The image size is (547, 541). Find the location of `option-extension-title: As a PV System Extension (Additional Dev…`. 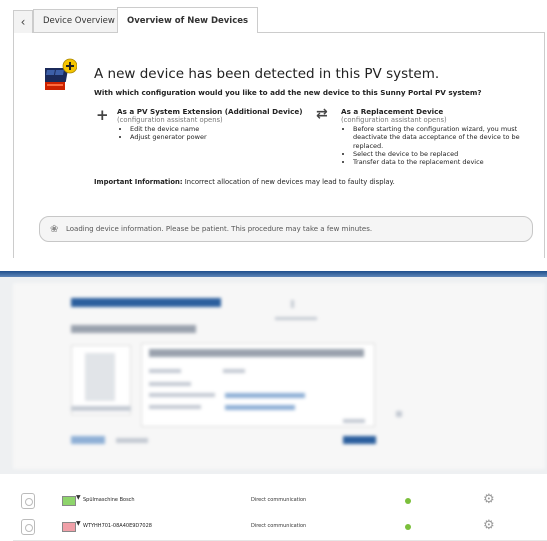

option-extension-title: As a PV System Extension (Additional Dev… is located at coordinates (210, 111).